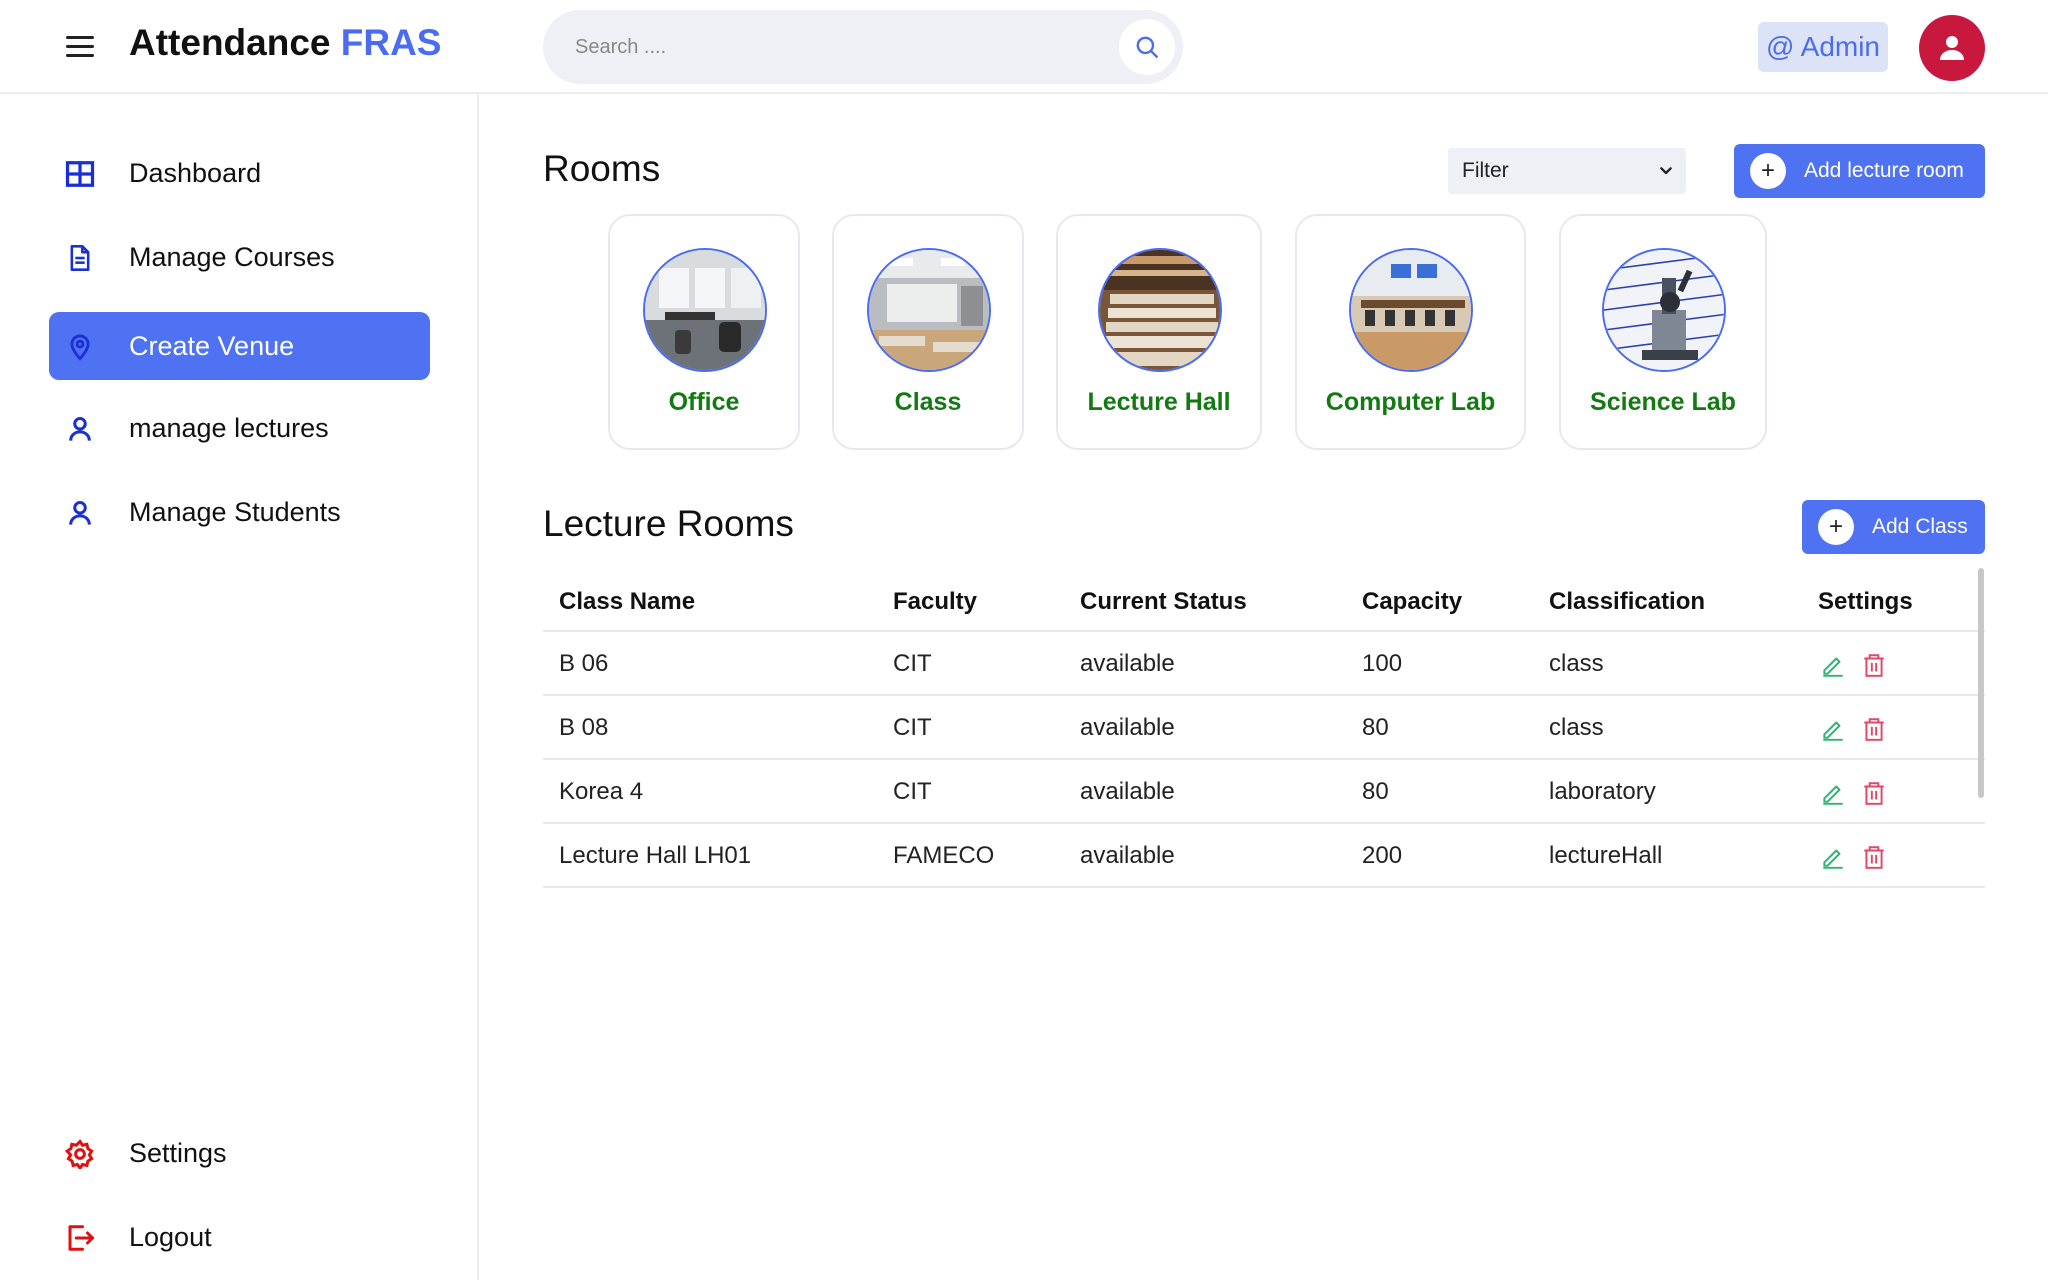 Image resolution: width=2048 pixels, height=1280 pixels. Describe the element at coordinates (1411, 310) in the screenshot. I see `computer-lab-image` at that location.